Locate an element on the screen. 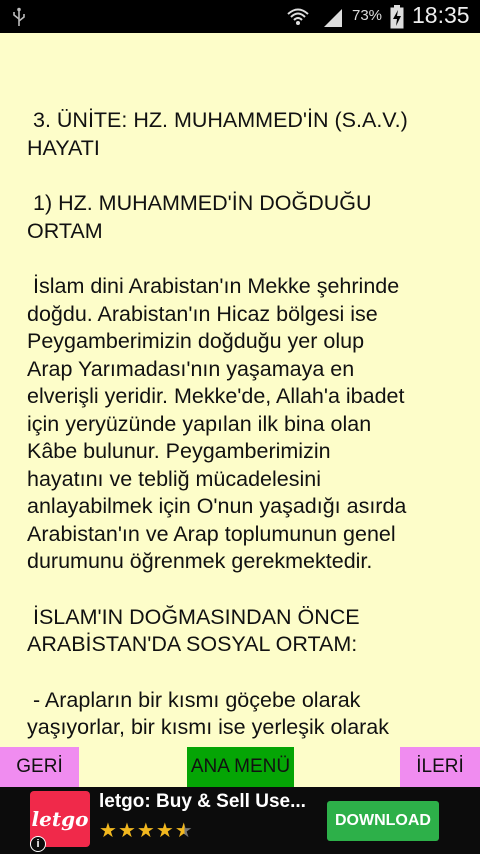 The image size is (480, 854). rating-stars: ★★★★★ is located at coordinates (146, 830).